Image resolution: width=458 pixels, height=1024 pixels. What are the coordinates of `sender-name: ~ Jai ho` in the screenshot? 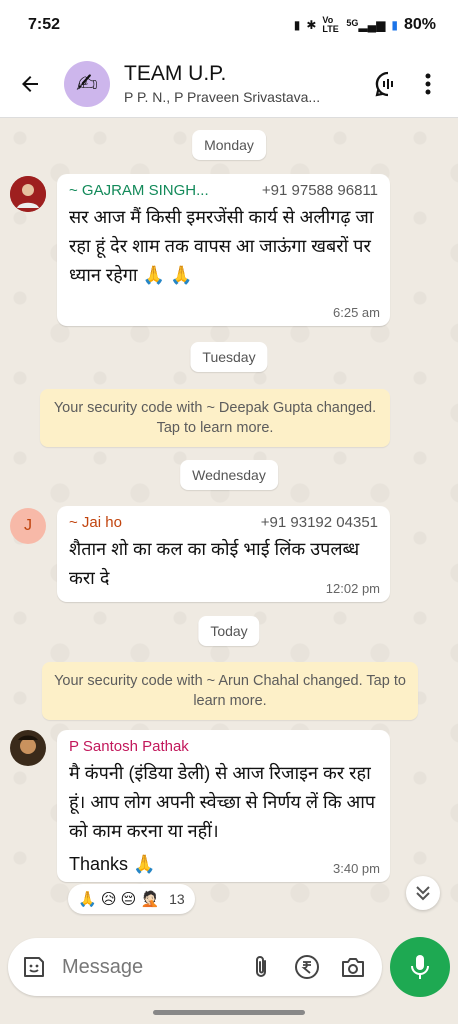 It's located at (95, 522).